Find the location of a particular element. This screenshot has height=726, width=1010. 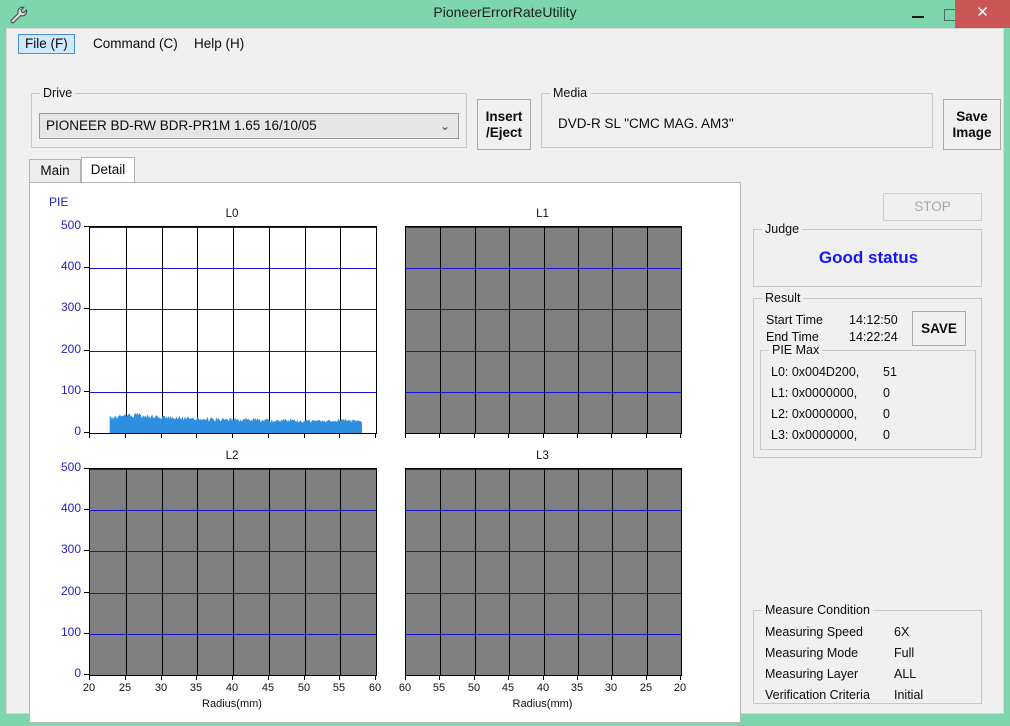

close-icon: ✕ is located at coordinates (982, 12).